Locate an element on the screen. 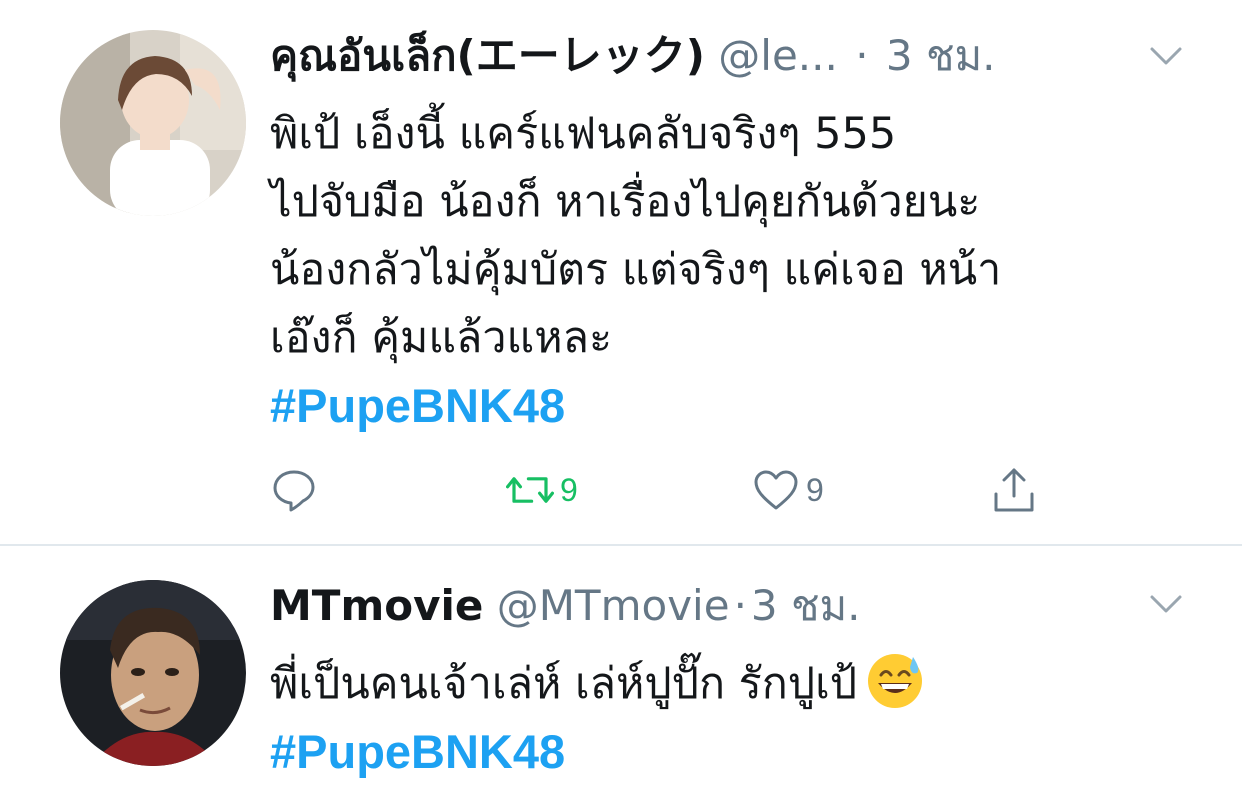  tweet-header: MTmovie @MTmovie·3 ชม. is located at coordinates (565, 606).